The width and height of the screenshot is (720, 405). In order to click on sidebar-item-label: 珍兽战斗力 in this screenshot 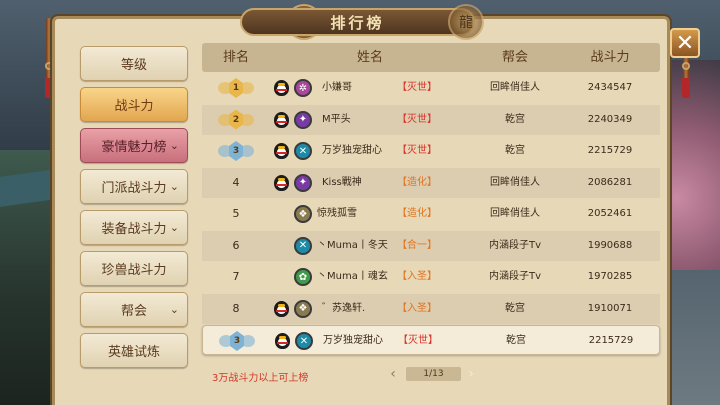, I will do `click(134, 270)`.